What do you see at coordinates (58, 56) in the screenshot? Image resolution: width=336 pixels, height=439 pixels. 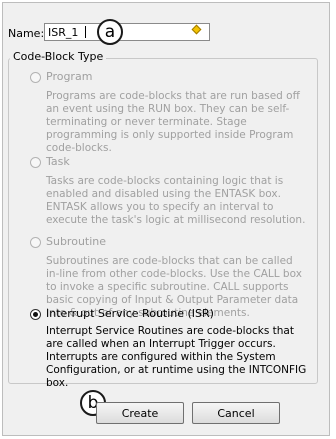 I see `code-block-type-title: Code-Block Type` at bounding box center [58, 56].